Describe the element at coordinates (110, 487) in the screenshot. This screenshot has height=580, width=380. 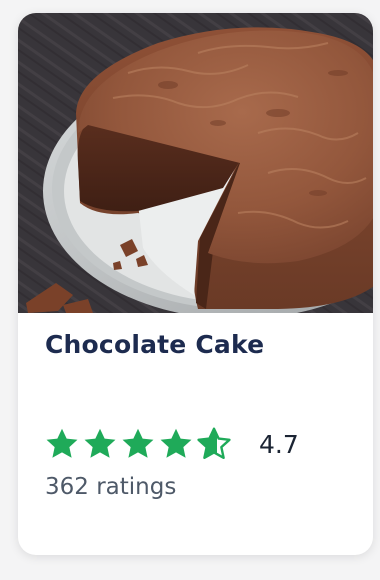
I see `ratings-count: 362 ratings` at that location.